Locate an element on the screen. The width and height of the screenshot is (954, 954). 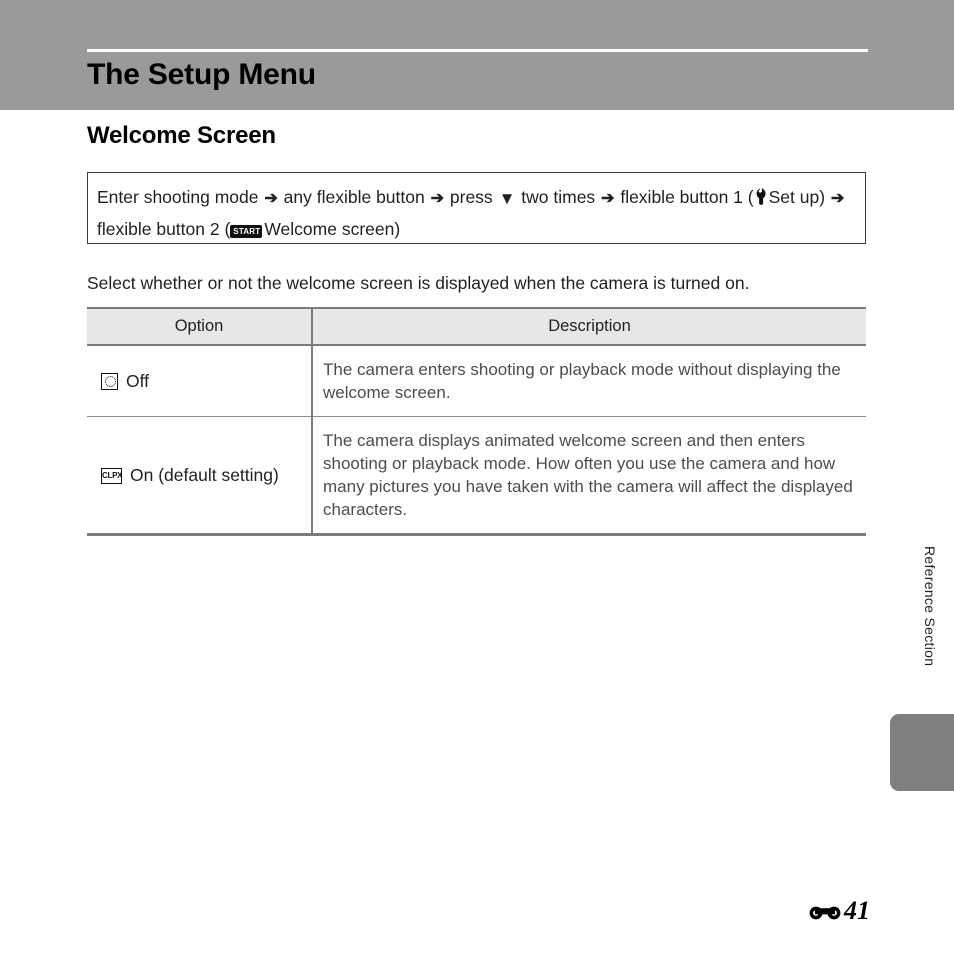
chapter-title: The Setup Menu is located at coordinates (201, 74).